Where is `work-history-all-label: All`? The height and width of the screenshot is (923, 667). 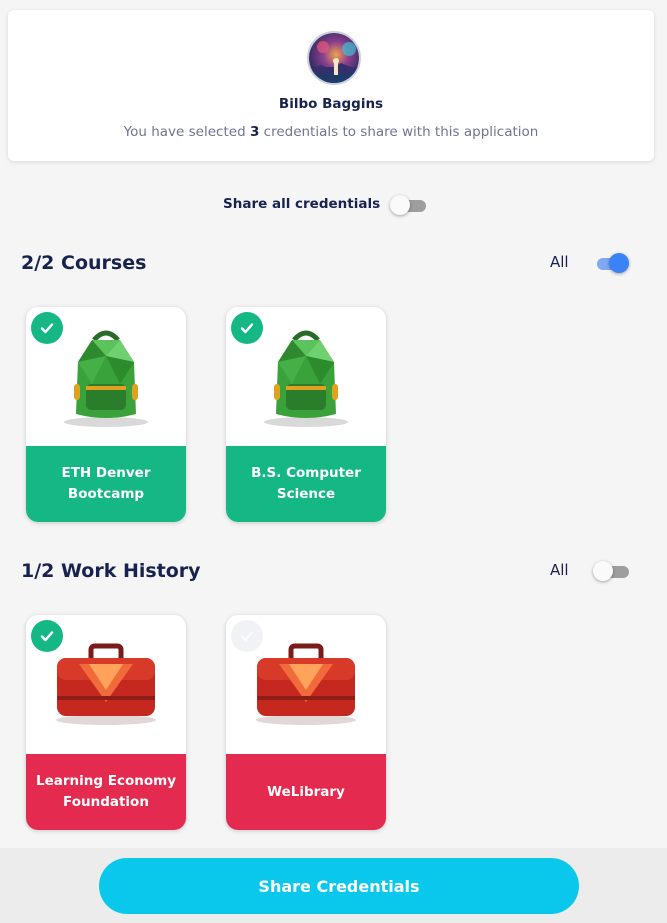 work-history-all-label: All is located at coordinates (559, 570).